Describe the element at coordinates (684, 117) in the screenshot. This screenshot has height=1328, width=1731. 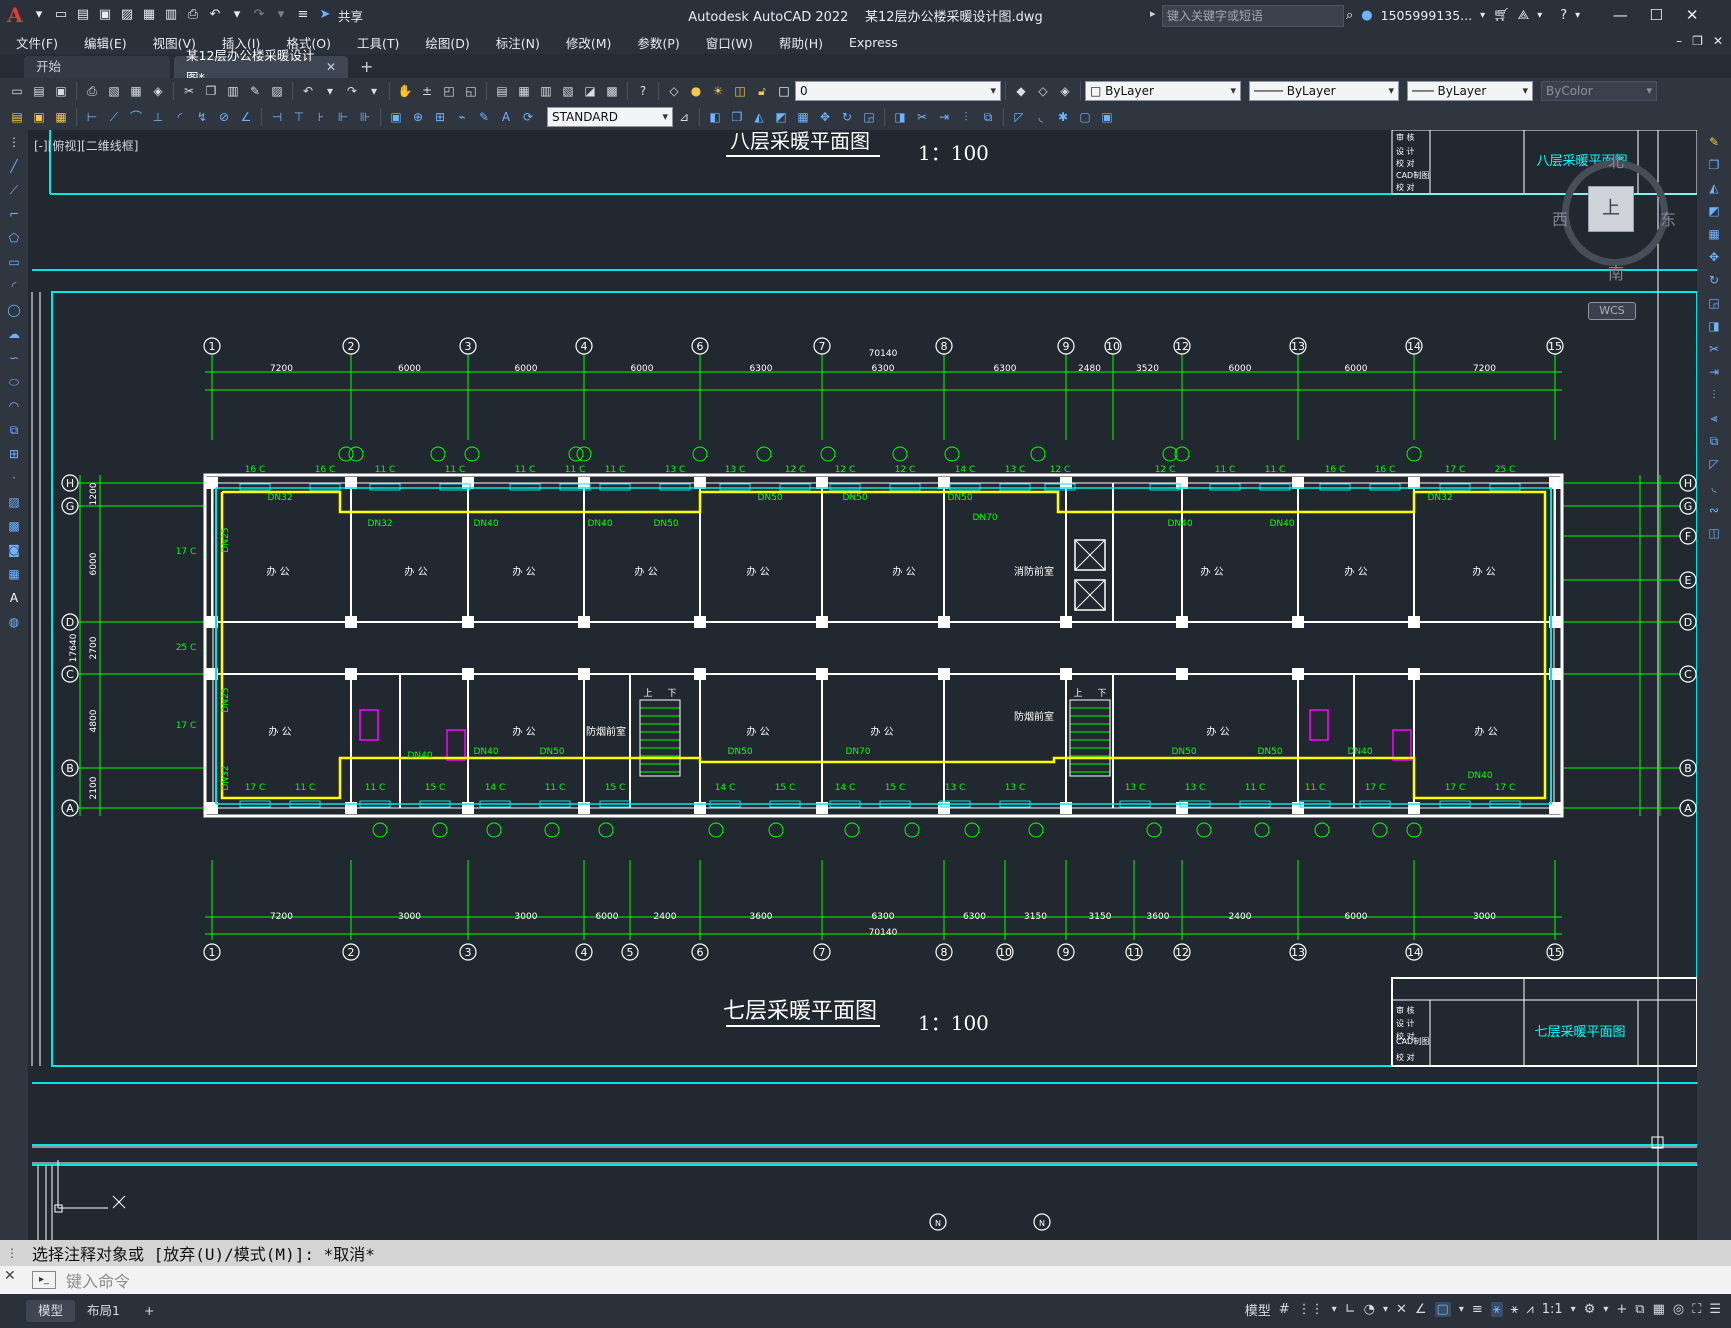
I see `dim-style-icon: ⊿` at that location.